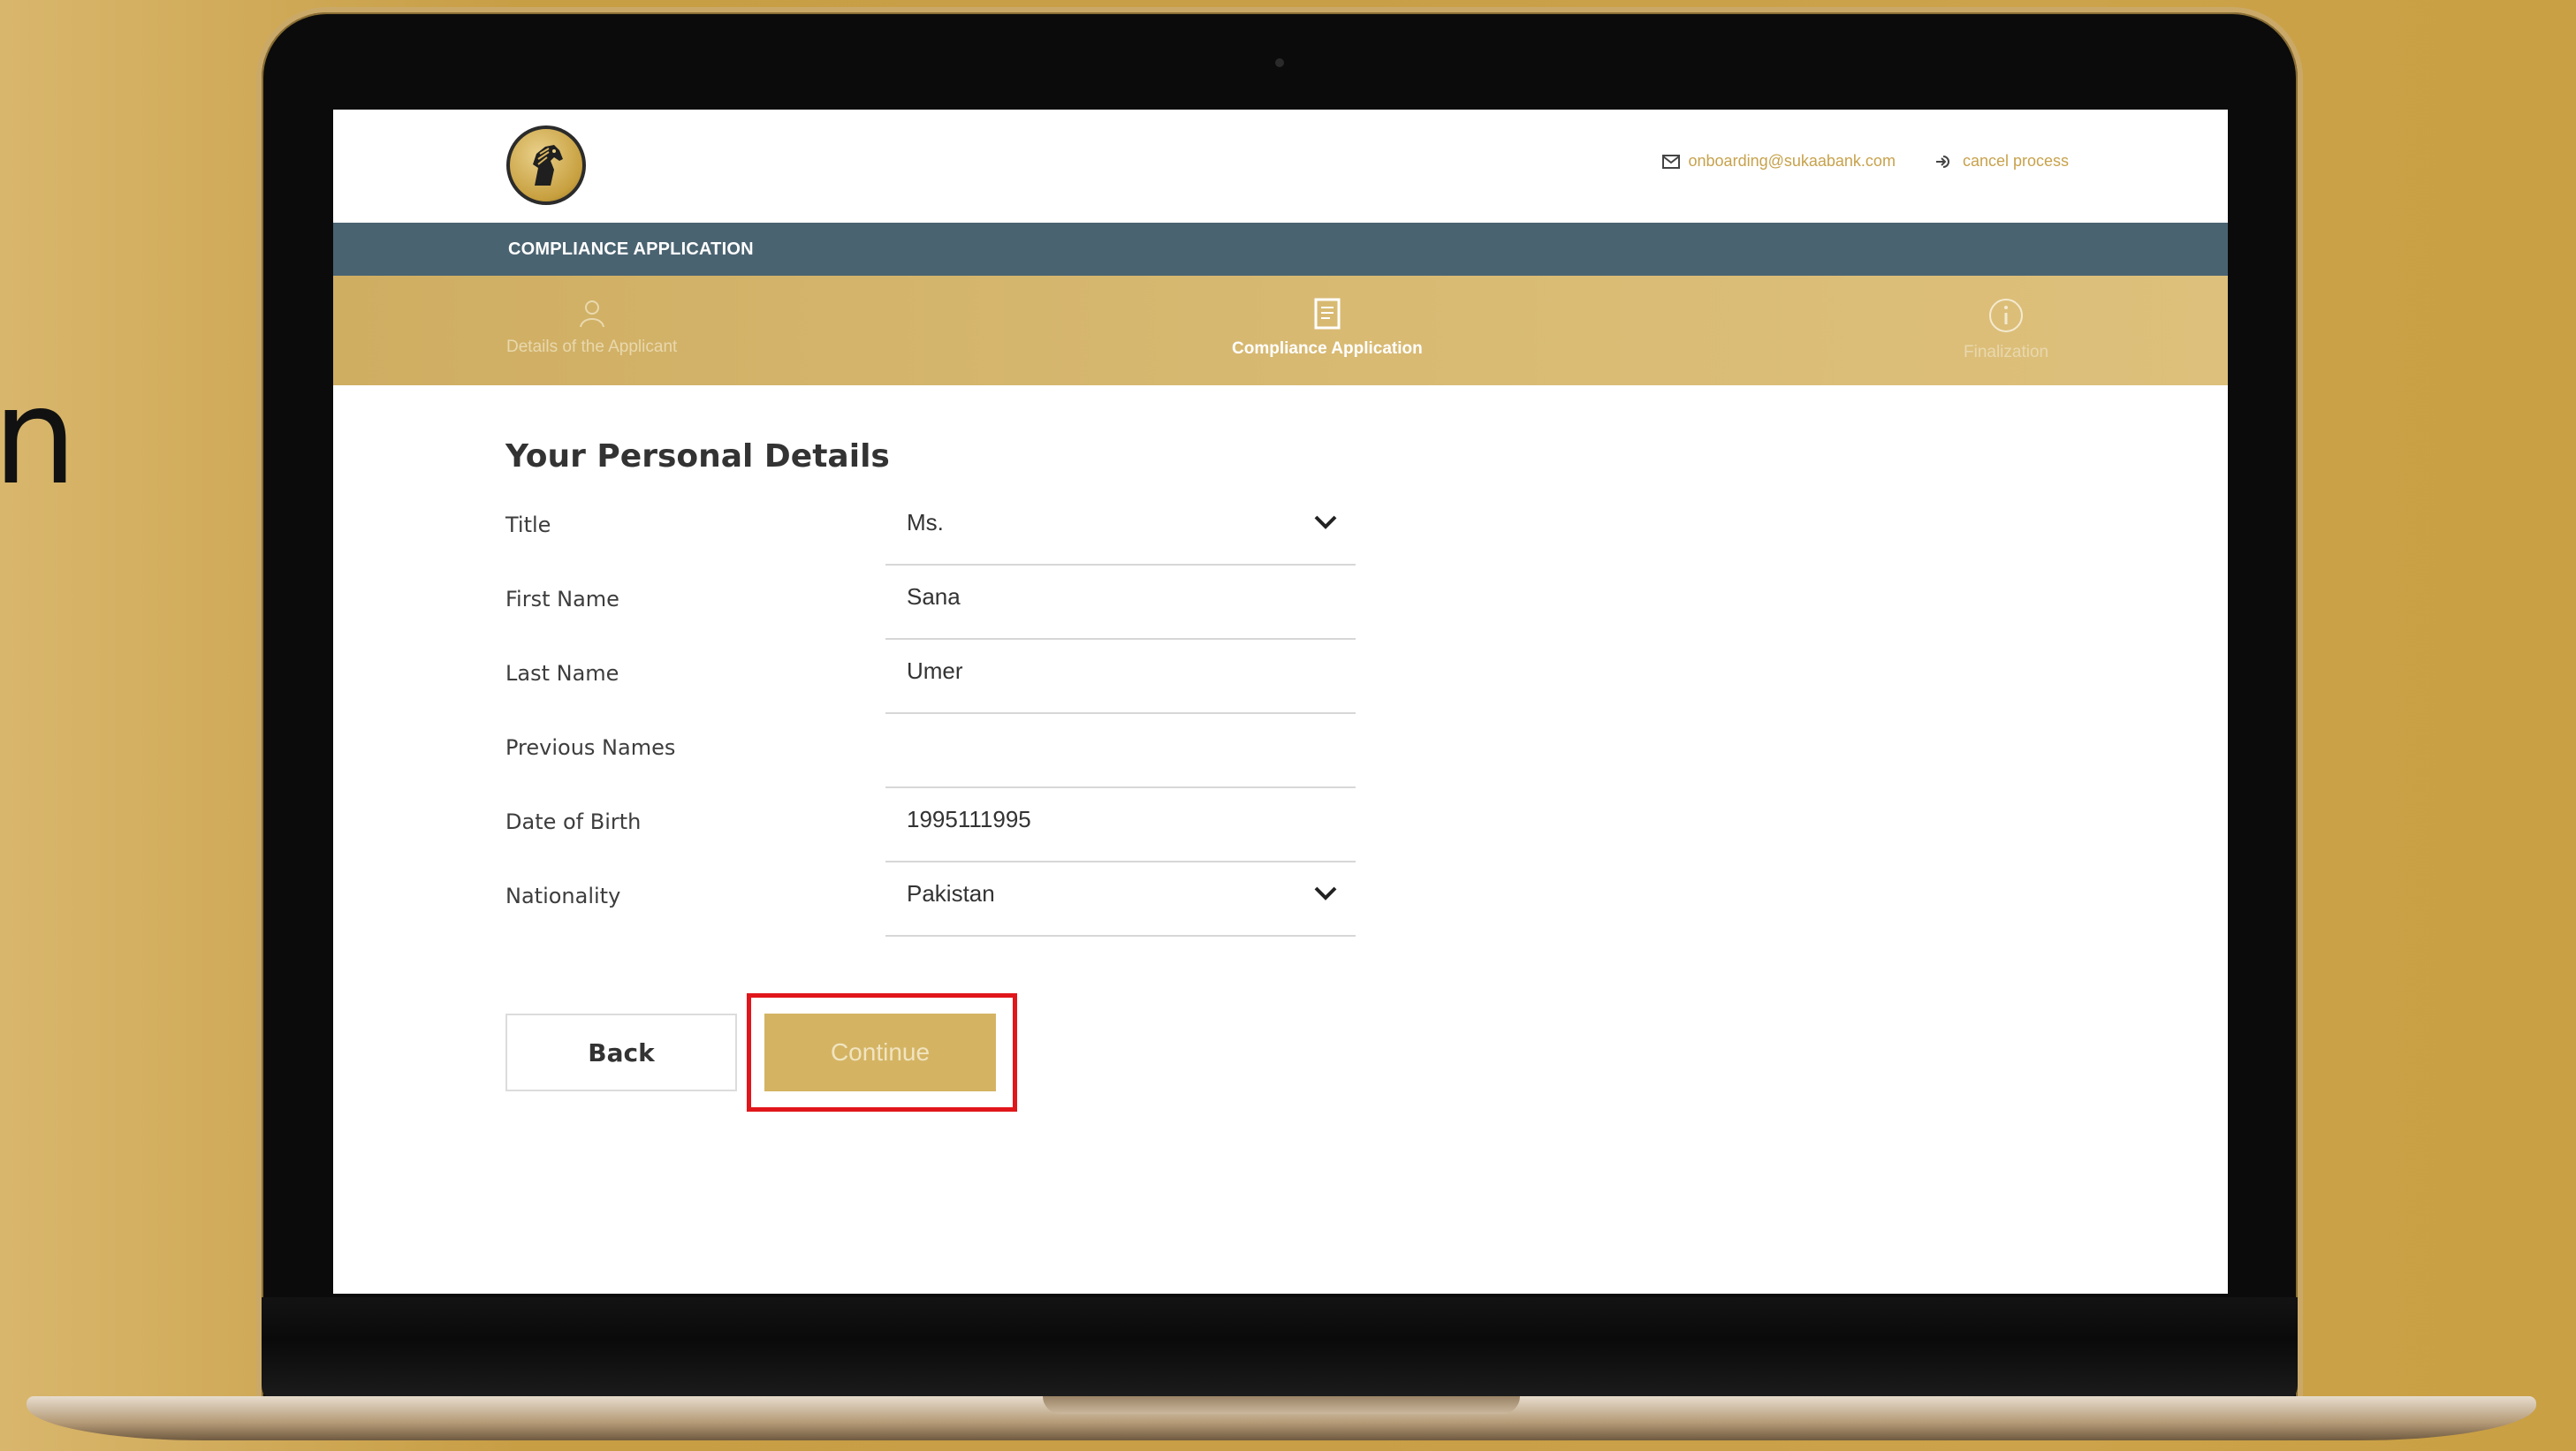 Image resolution: width=2576 pixels, height=1451 pixels. Describe the element at coordinates (1792, 161) in the screenshot. I see `email-text: onboarding@sukaabank.com` at that location.